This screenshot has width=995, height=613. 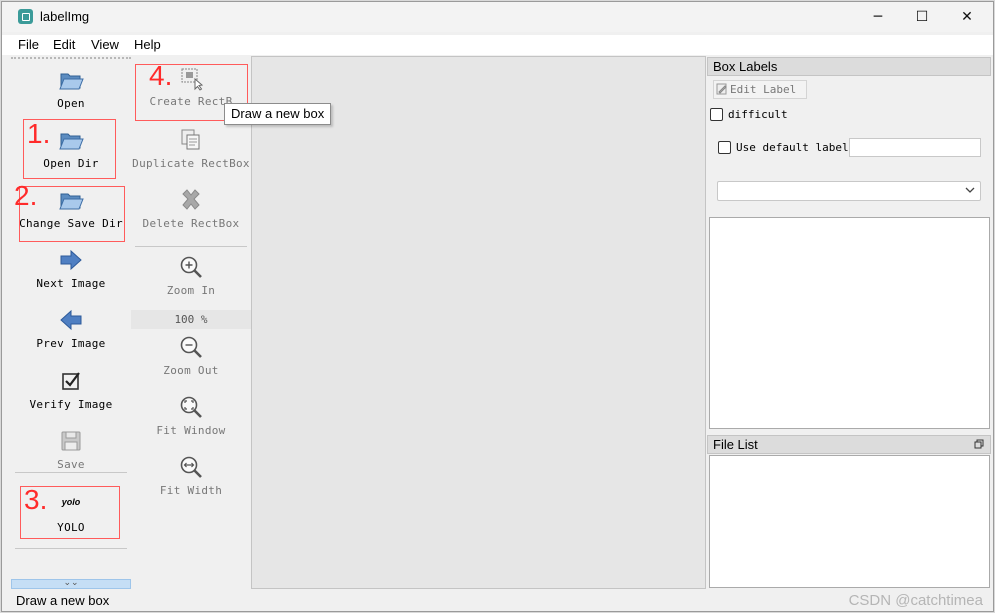 What do you see at coordinates (763, 89) in the screenshot?
I see `edit-label-text: Edit Label` at bounding box center [763, 89].